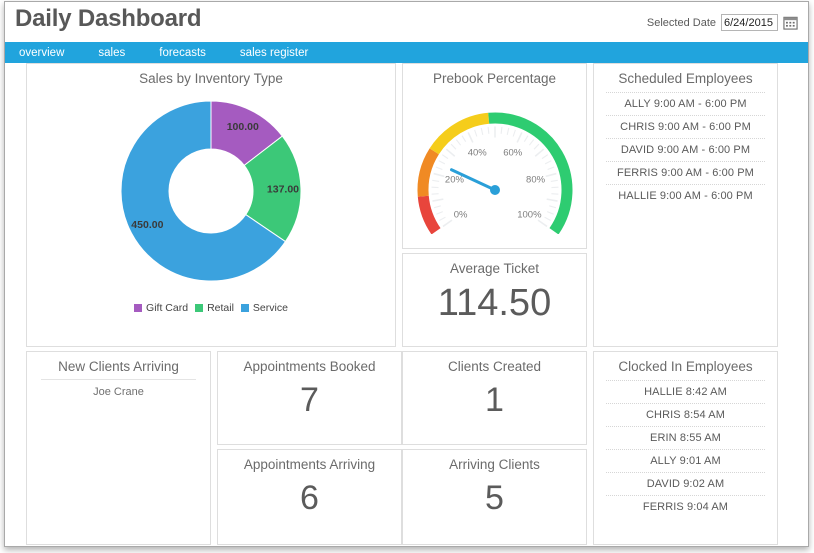 The image size is (814, 553). I want to click on selected-date-input, so click(749, 22).